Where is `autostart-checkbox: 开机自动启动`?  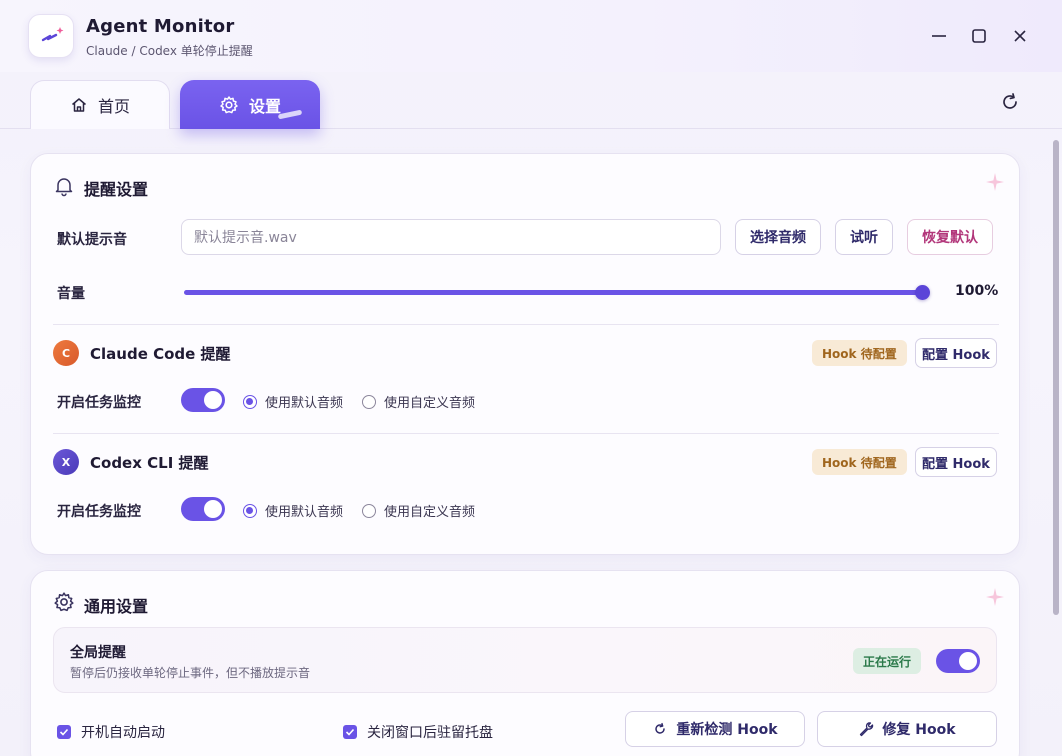
autostart-checkbox: 开机自动启动 is located at coordinates (111, 732).